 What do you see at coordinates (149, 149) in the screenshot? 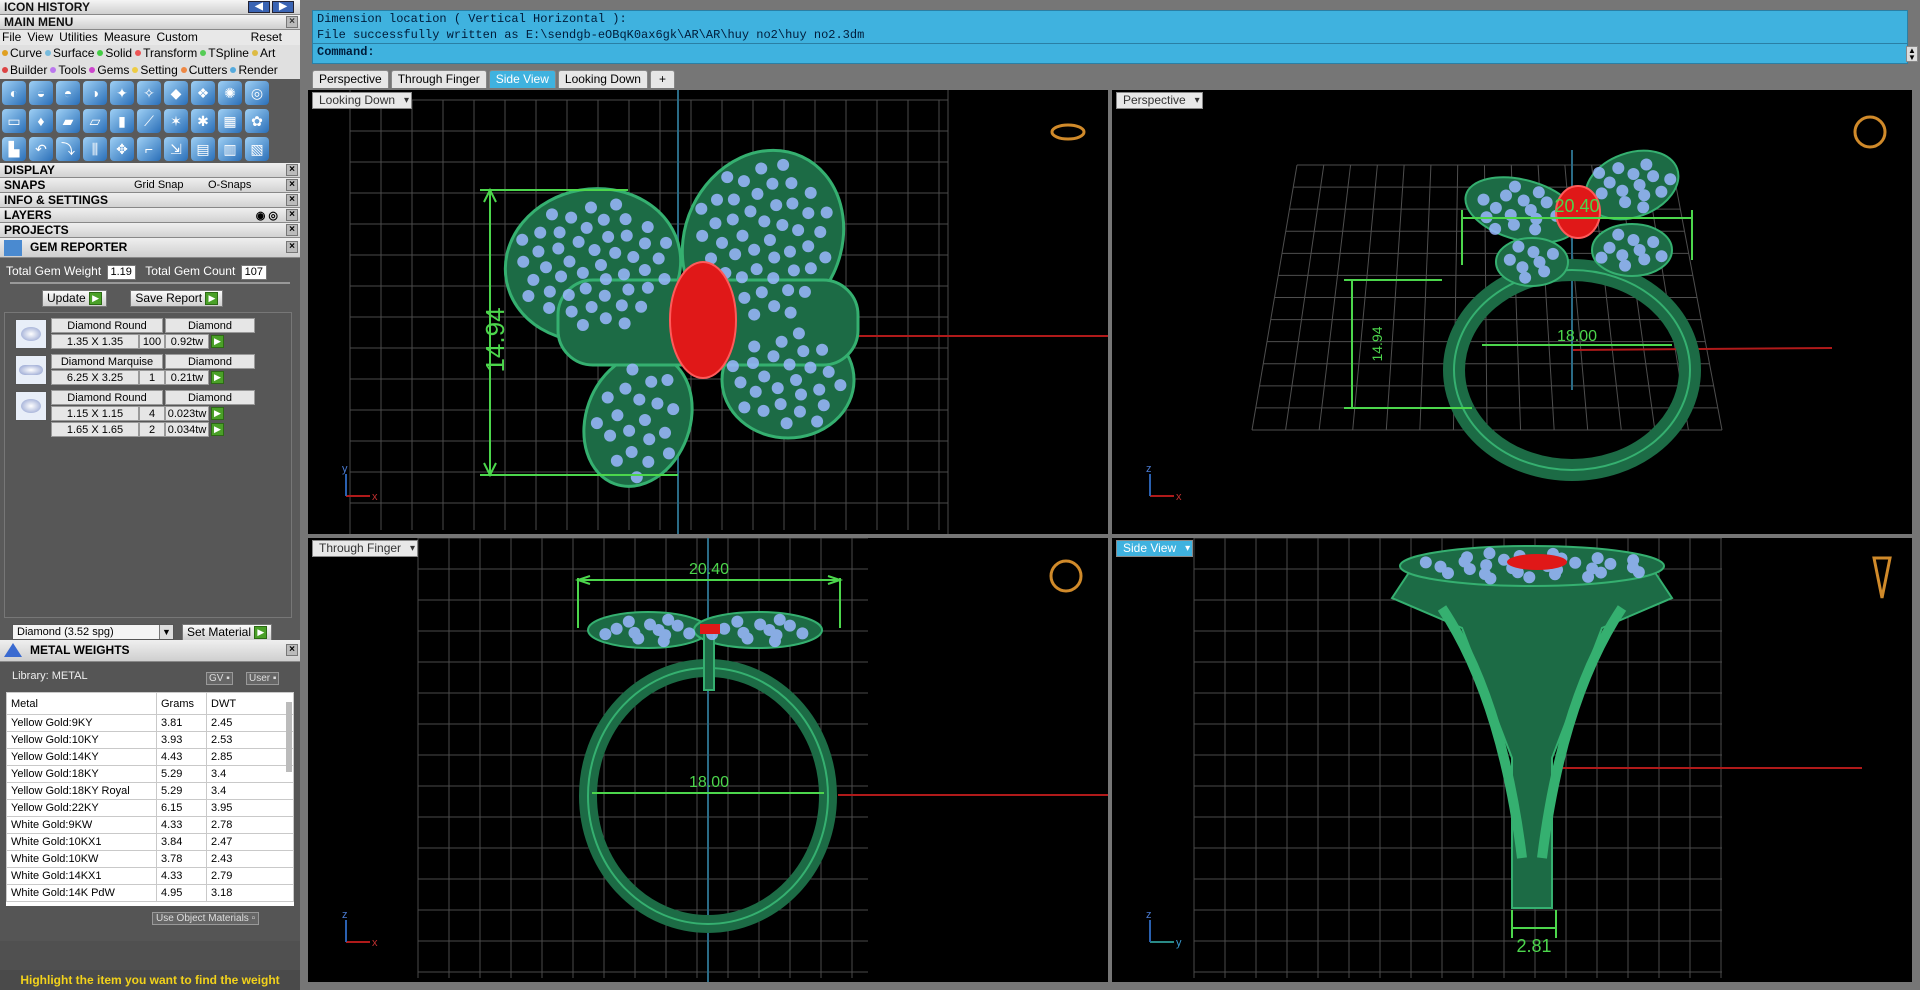
I see `tool-icon: ⌐` at bounding box center [149, 149].